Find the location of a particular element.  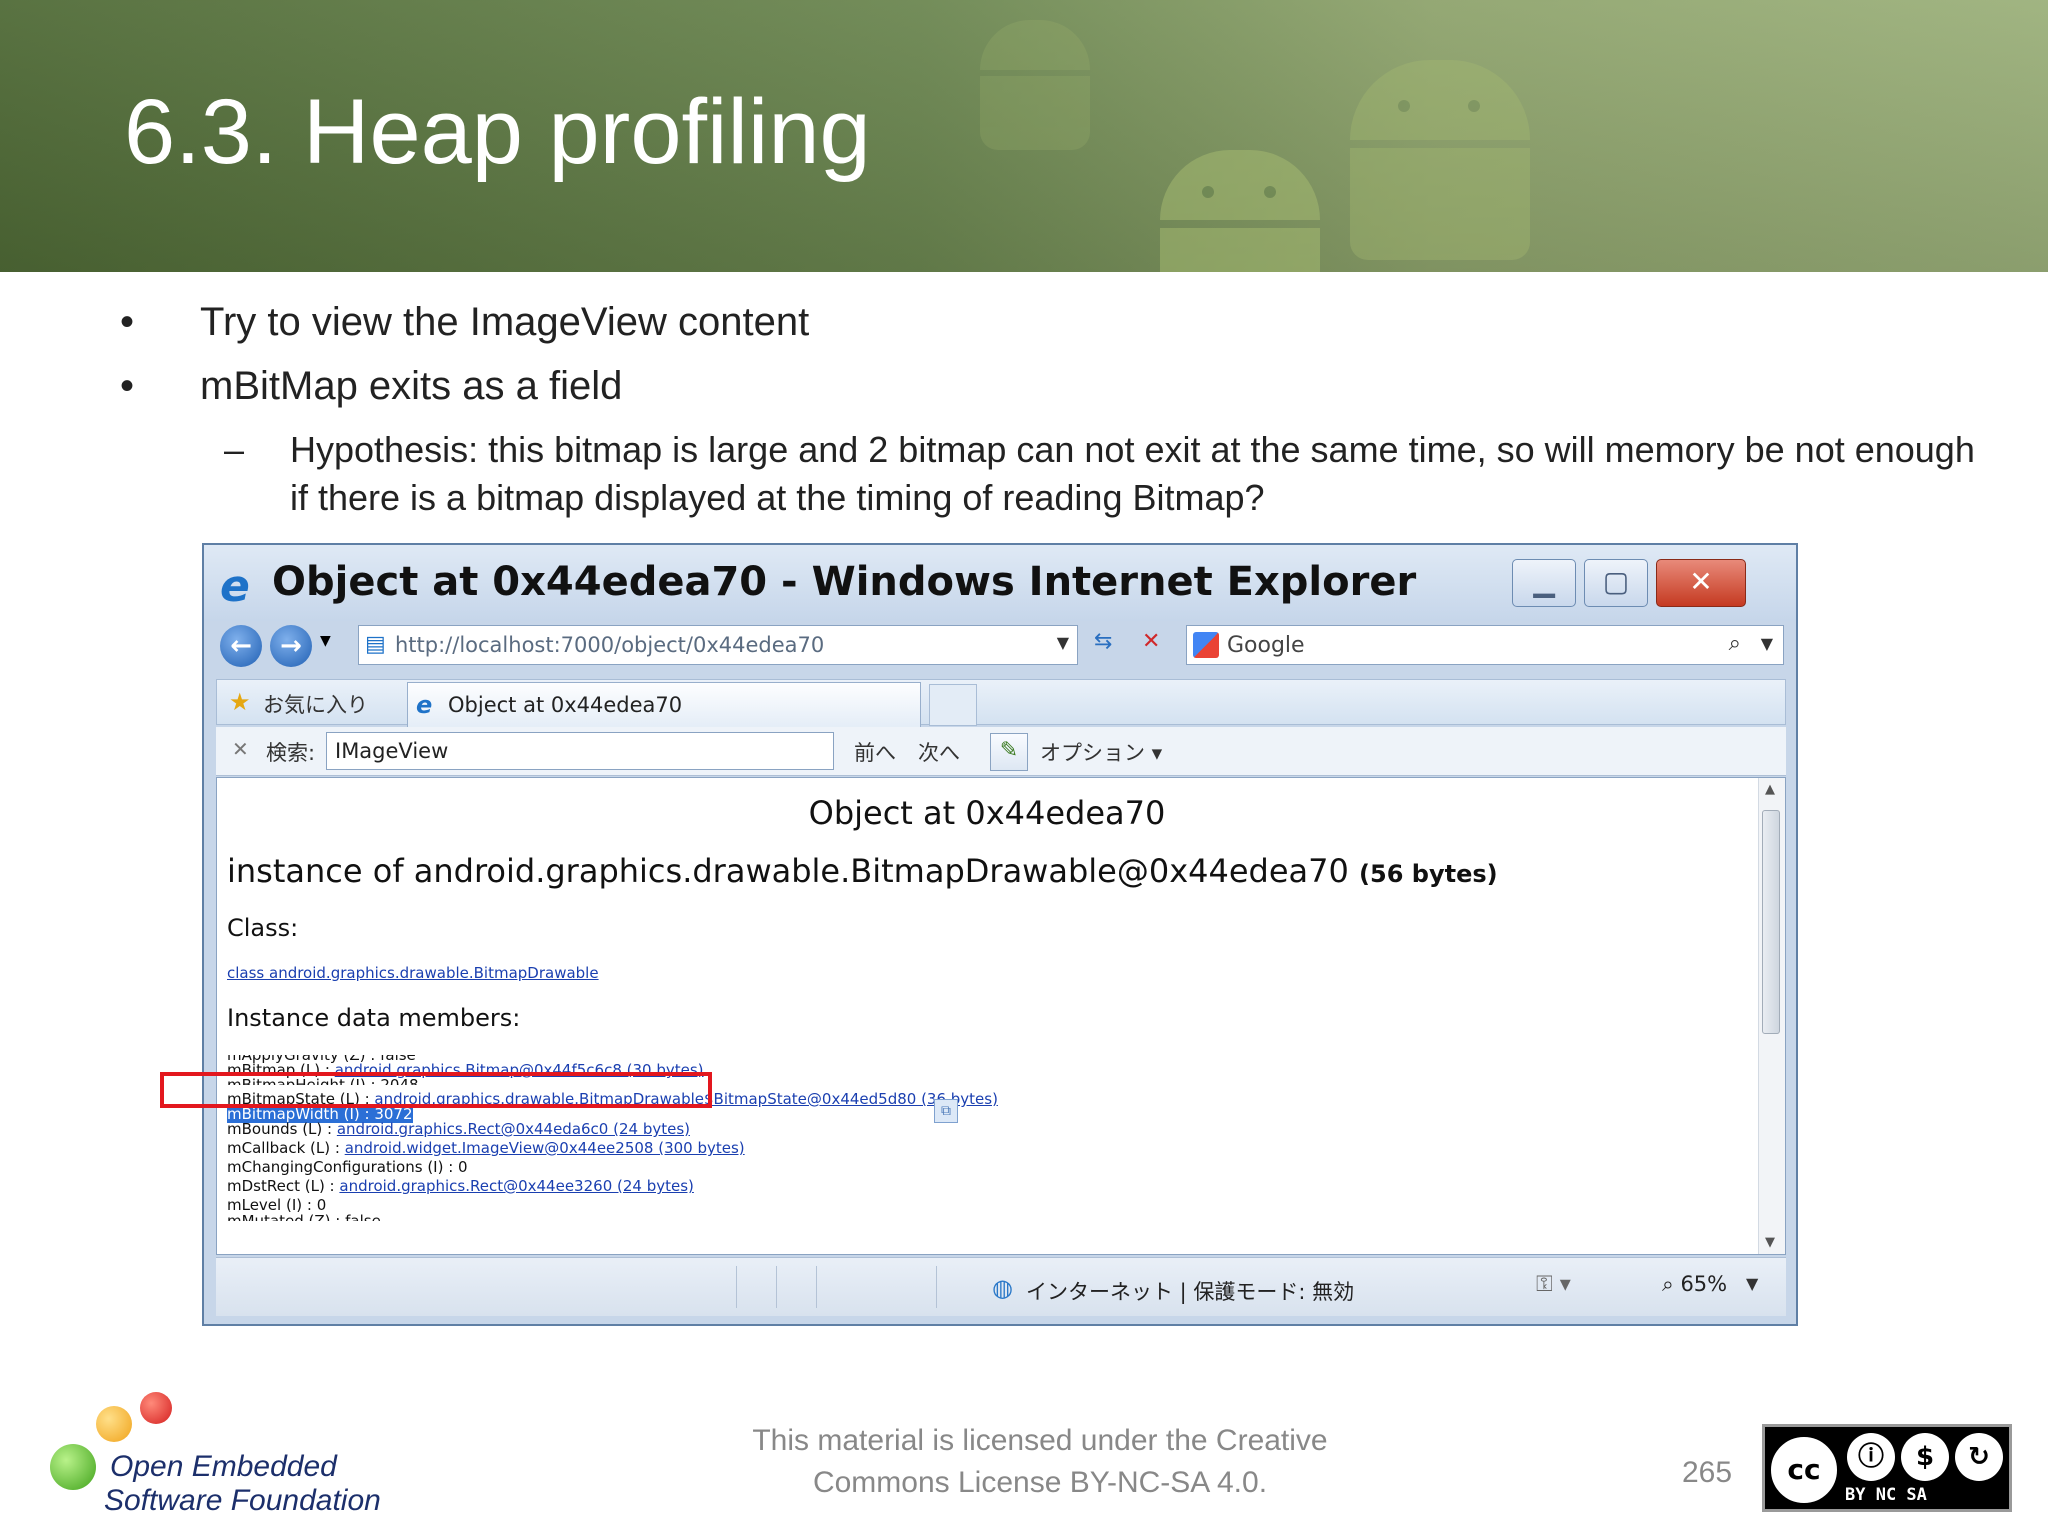

highlight-icon: ✎ is located at coordinates (1009, 752).